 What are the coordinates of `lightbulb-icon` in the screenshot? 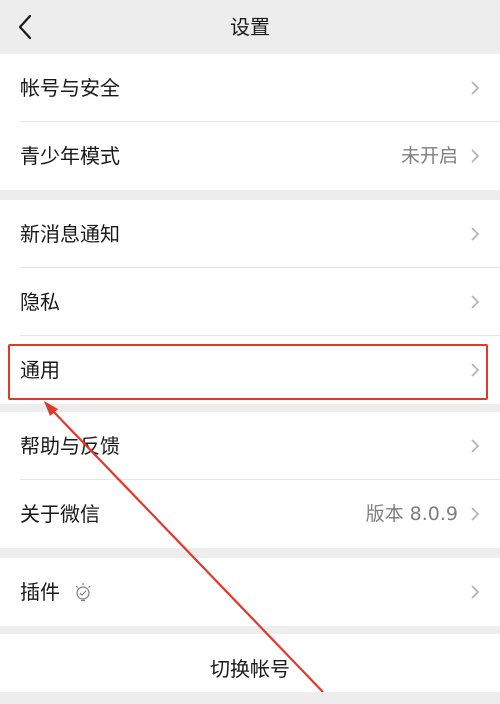 It's located at (83, 592).